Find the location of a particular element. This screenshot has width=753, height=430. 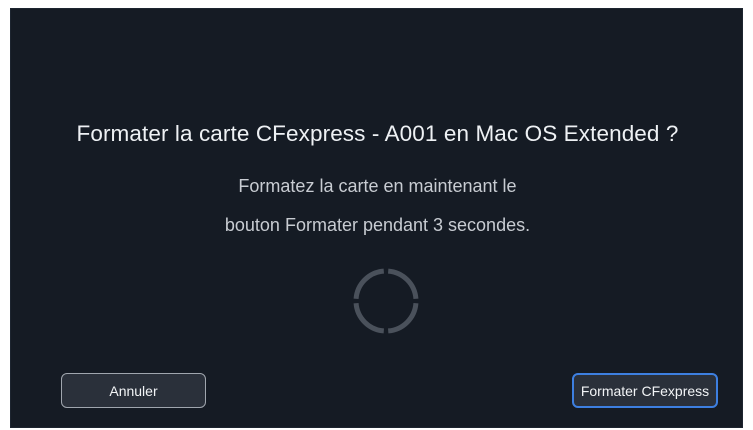

message-line-2: bouton Formater pendant 3 secondes. is located at coordinates (377, 225).